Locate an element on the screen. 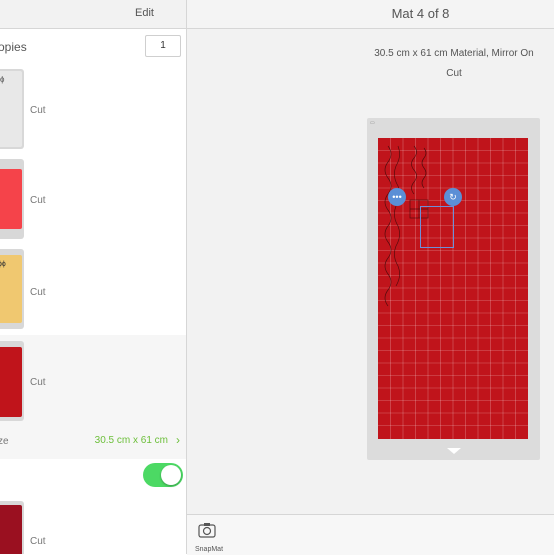  mat-thumbnail: ɸ is located at coordinates (12, 109).